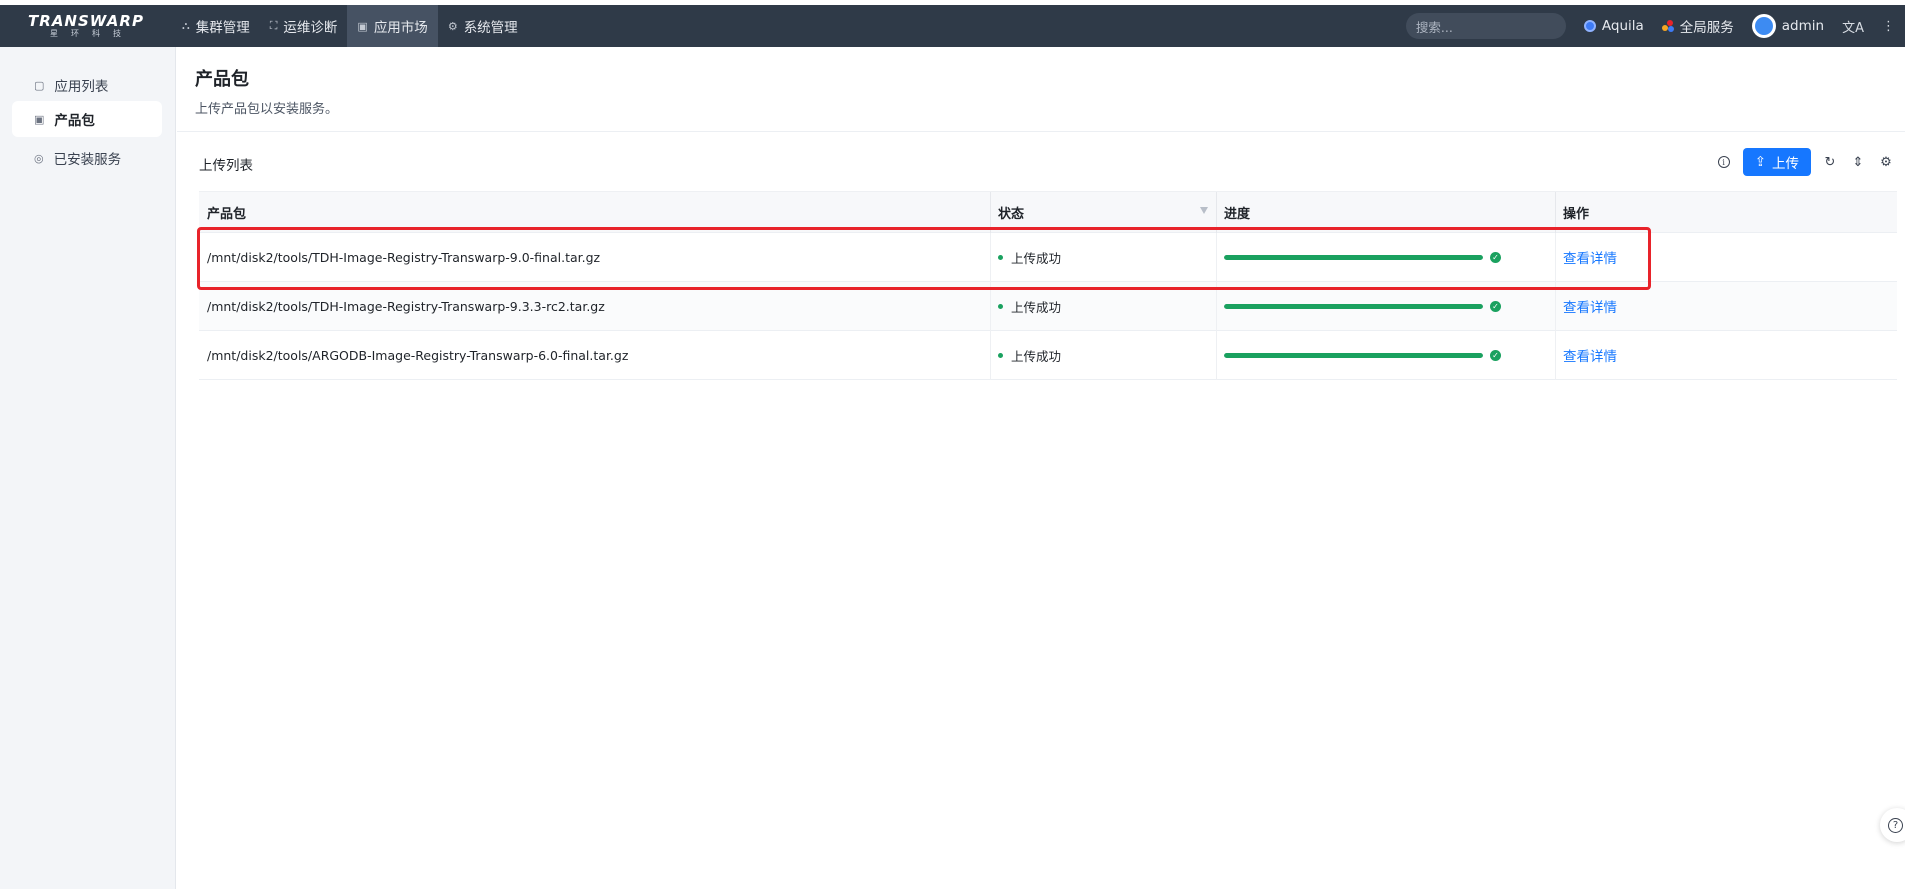 The width and height of the screenshot is (1905, 889). What do you see at coordinates (1763, 26) in the screenshot?
I see `avatar` at bounding box center [1763, 26].